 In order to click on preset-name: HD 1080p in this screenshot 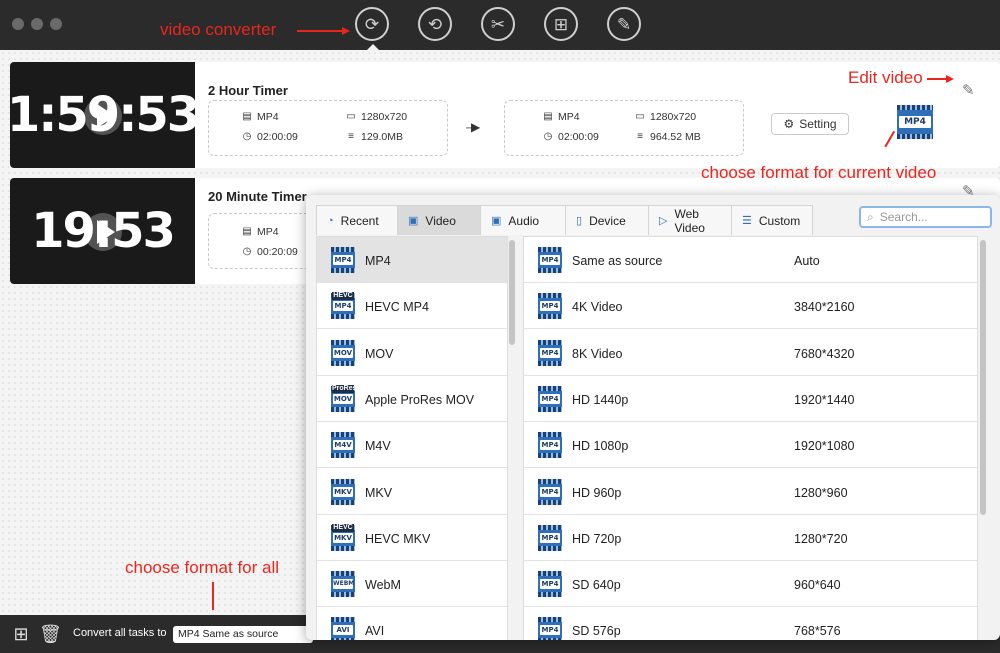, I will do `click(600, 446)`.